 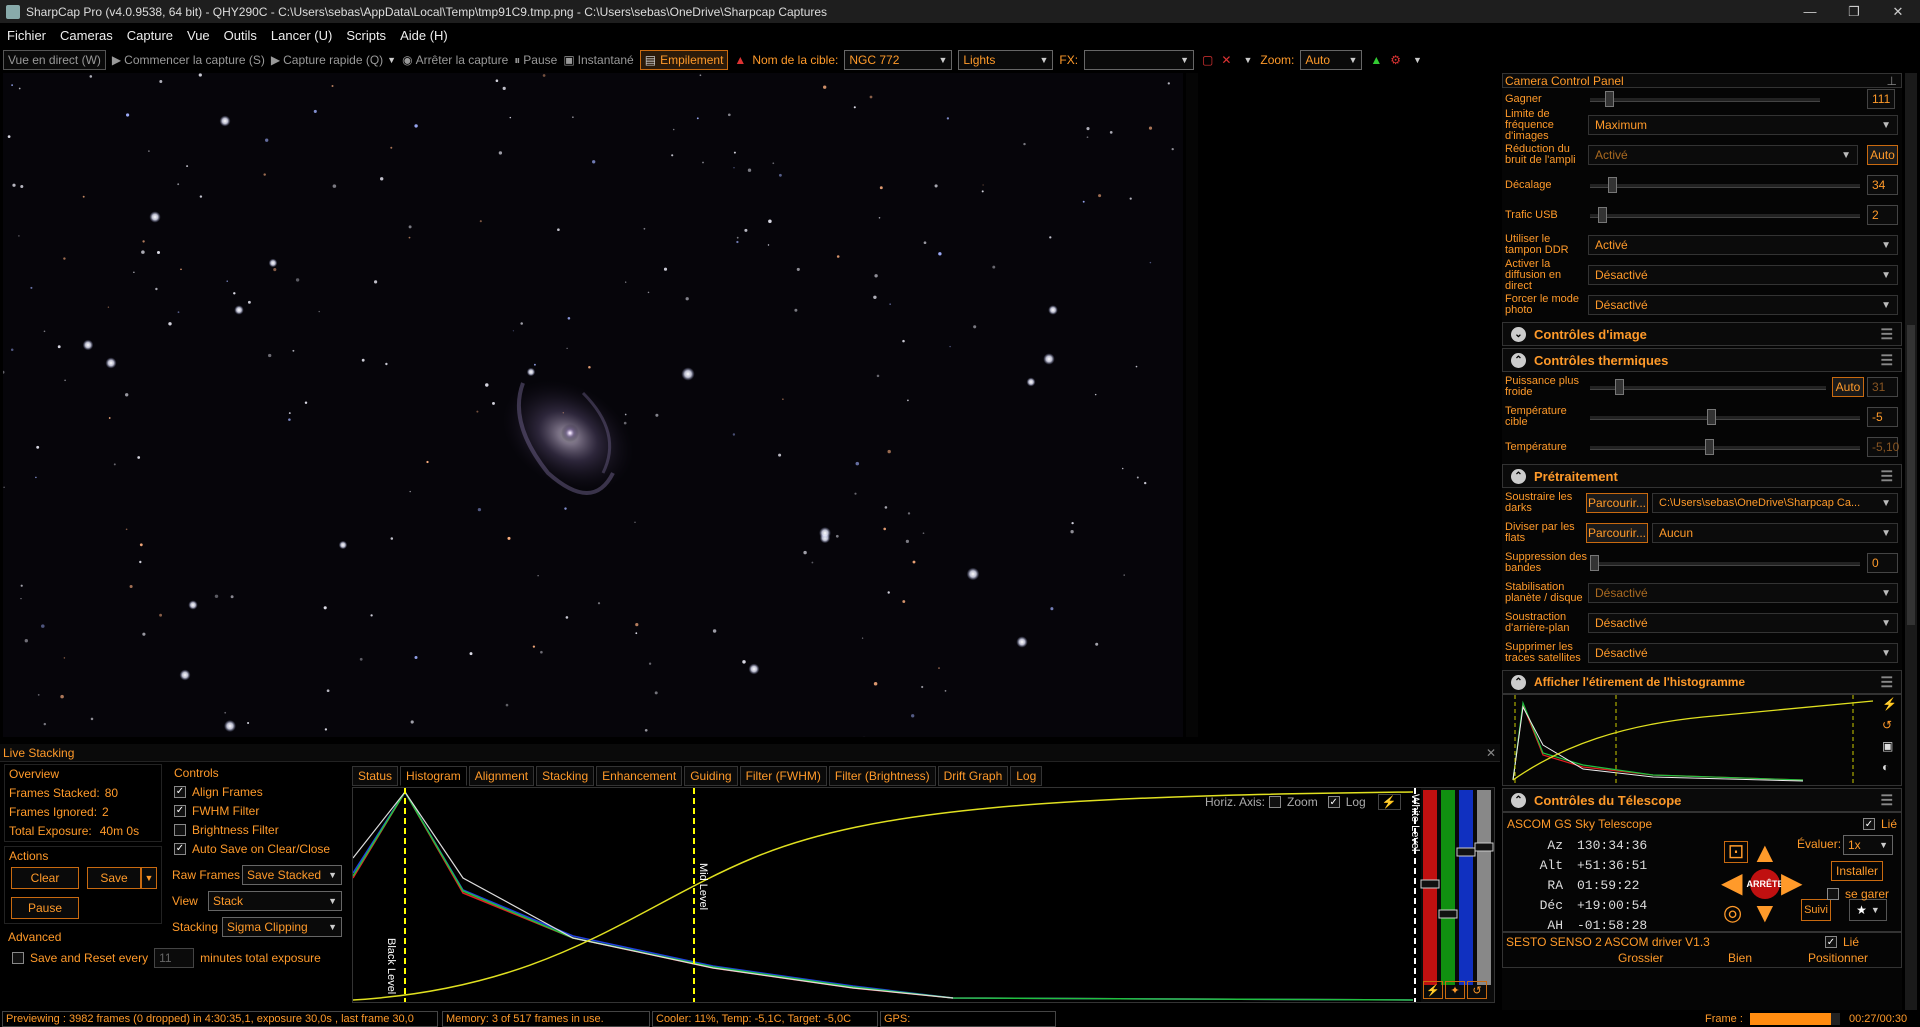 What do you see at coordinates (54, 60) in the screenshot?
I see `live-view-button: Vue en direct (W)` at bounding box center [54, 60].